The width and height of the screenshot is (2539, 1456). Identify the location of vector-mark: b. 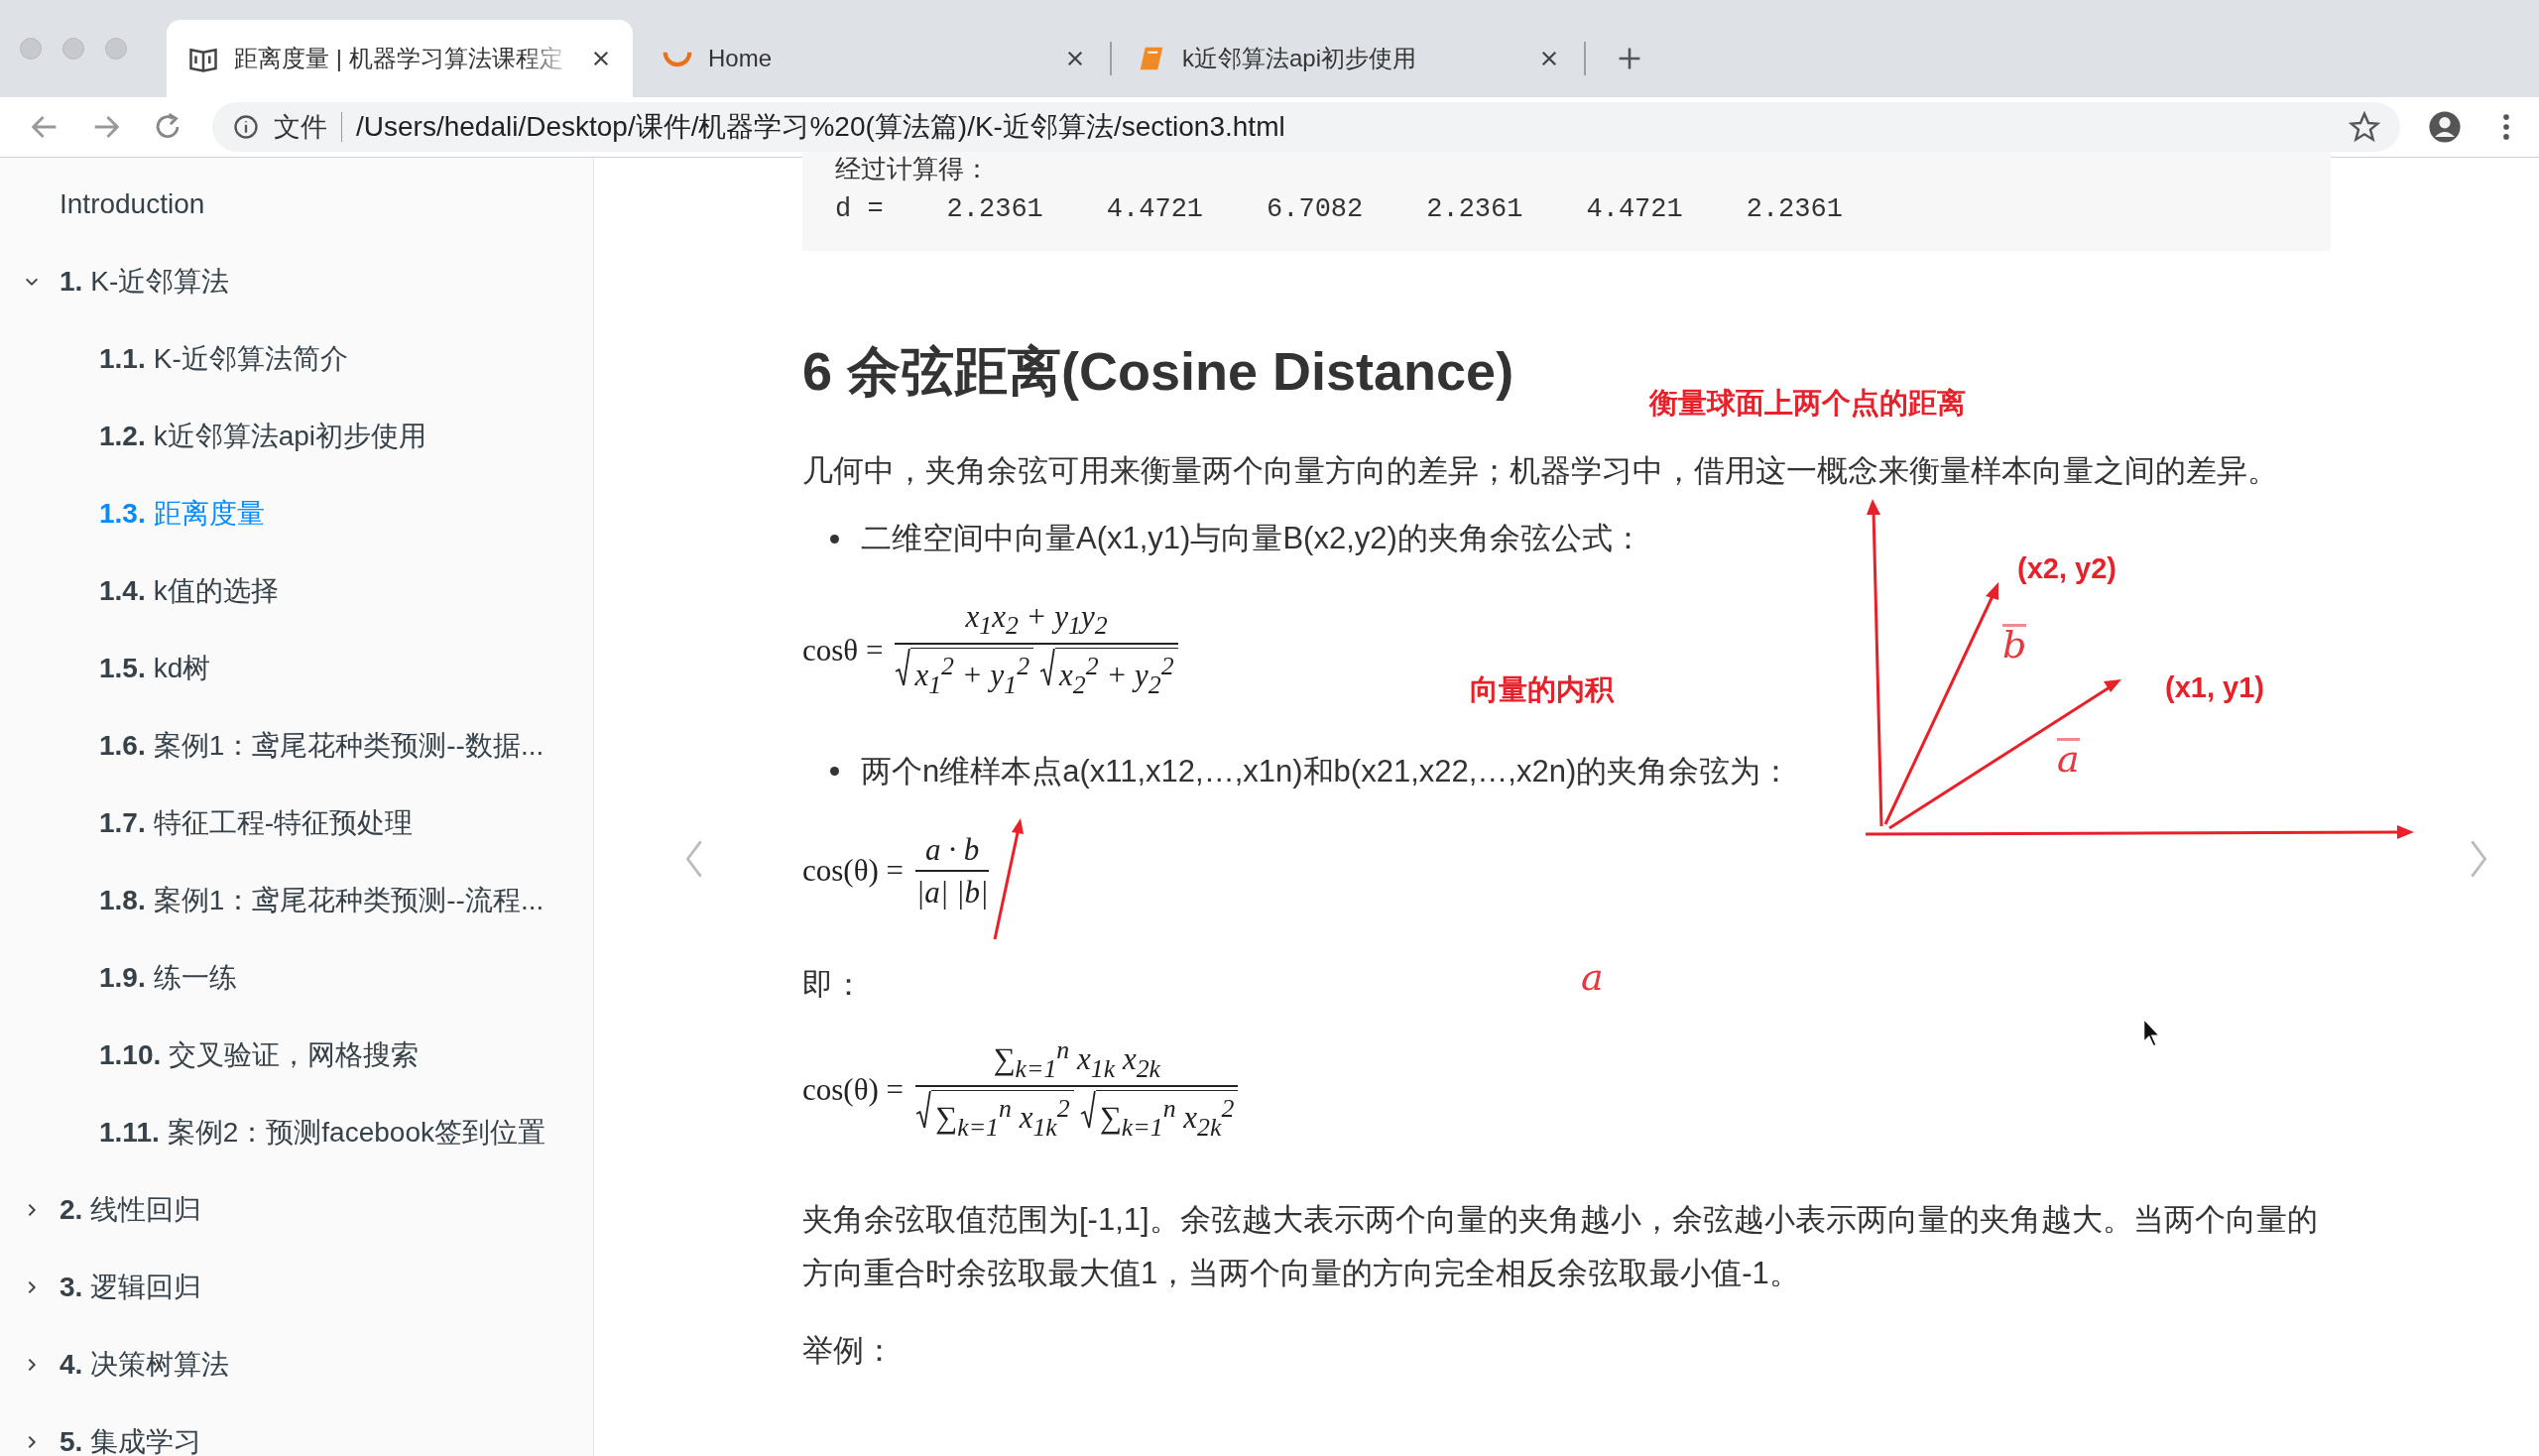
(2015, 643).